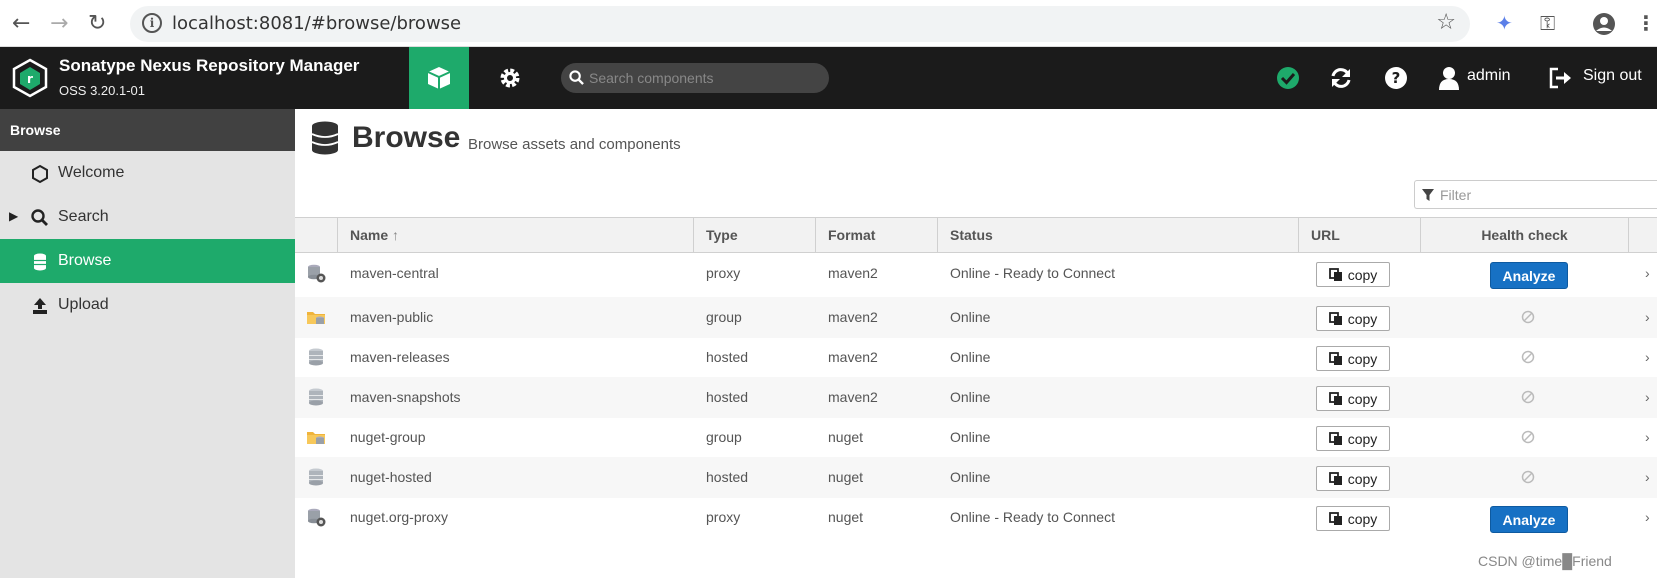 This screenshot has height=578, width=1657. Describe the element at coordinates (102, 90) in the screenshot. I see `app-version: OSS 3.20.1-01` at that location.